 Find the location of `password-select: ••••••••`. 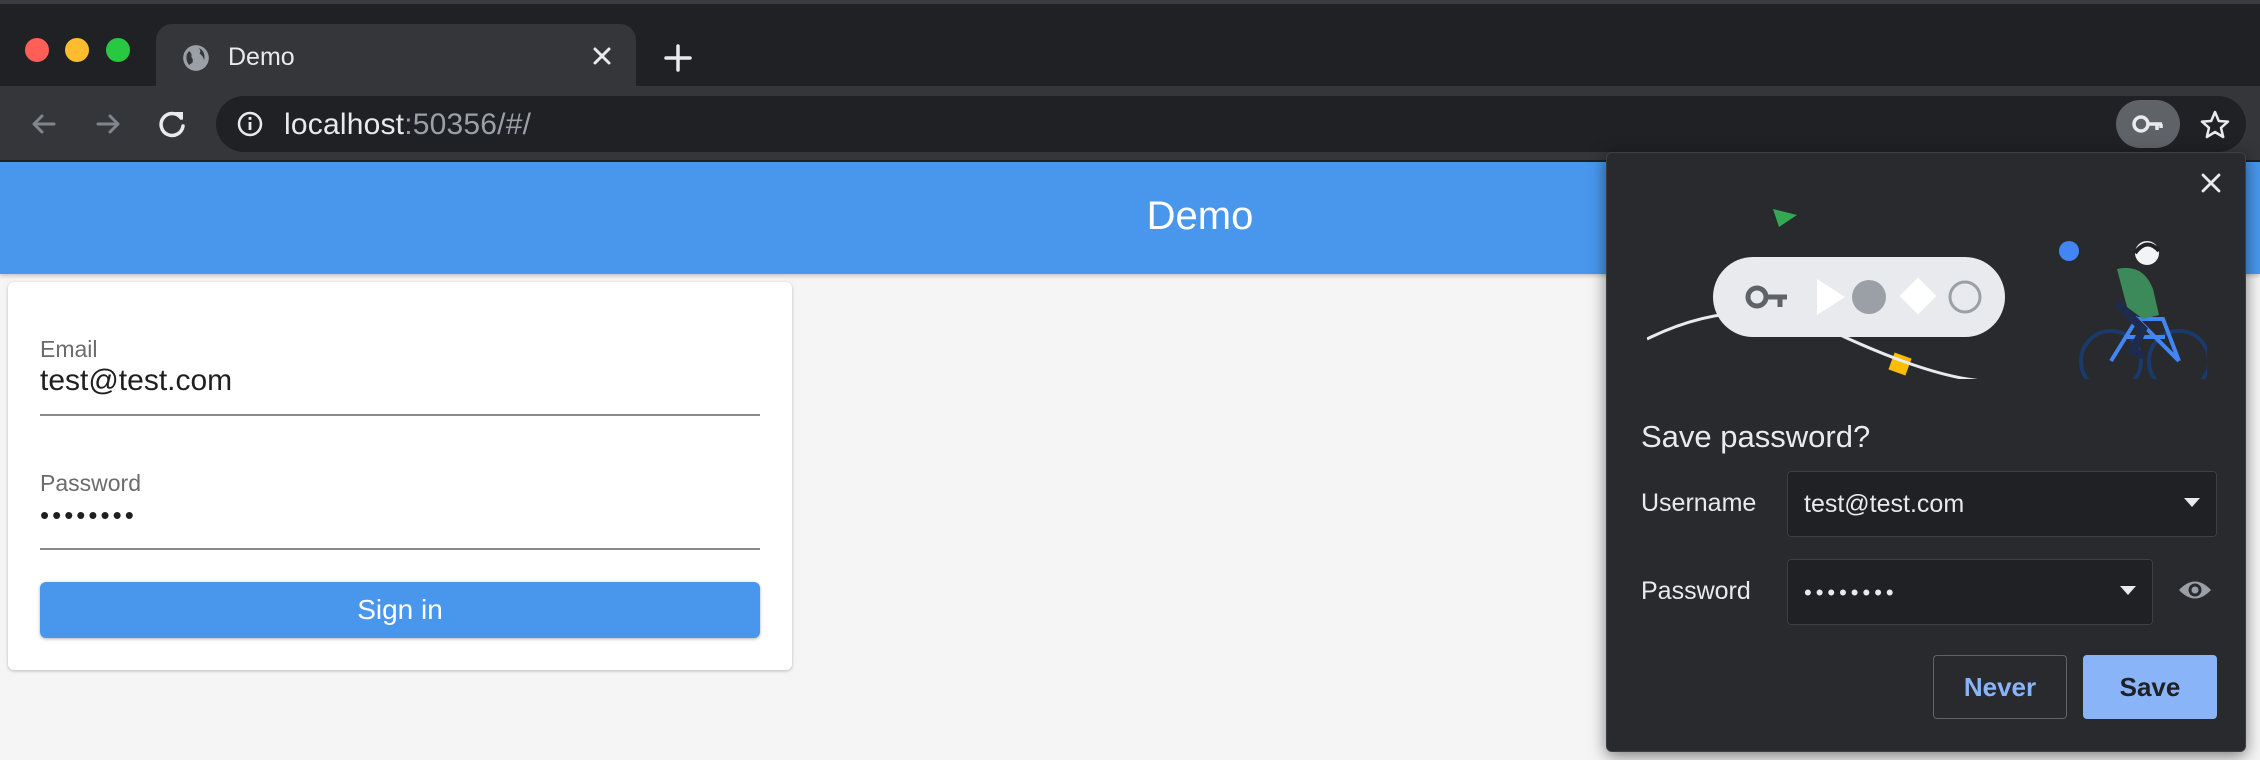

password-select: •••••••• is located at coordinates (1970, 592).